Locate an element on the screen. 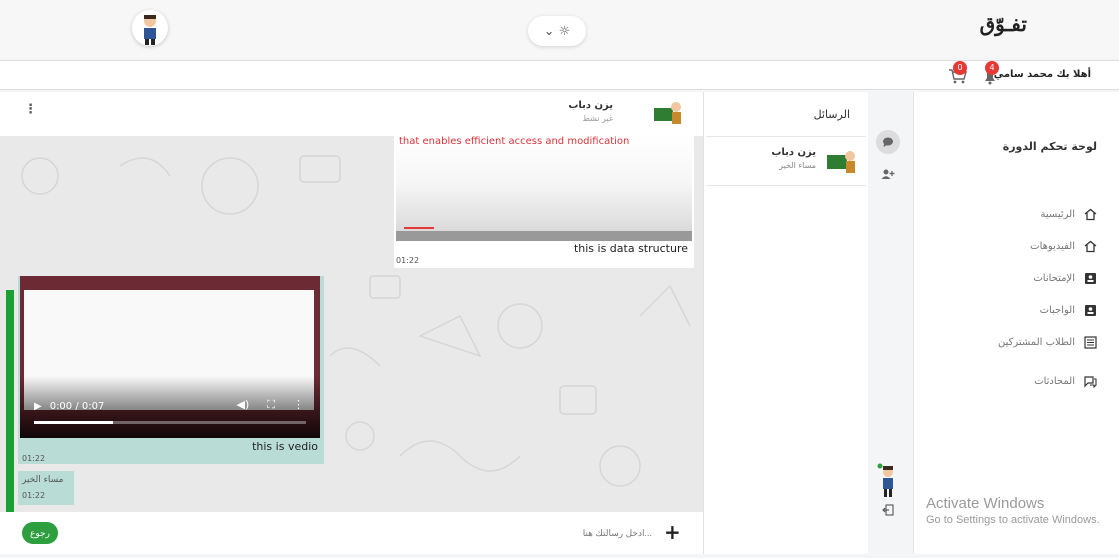  theme-toggle-label: ⌄ ☼ is located at coordinates (557, 31).